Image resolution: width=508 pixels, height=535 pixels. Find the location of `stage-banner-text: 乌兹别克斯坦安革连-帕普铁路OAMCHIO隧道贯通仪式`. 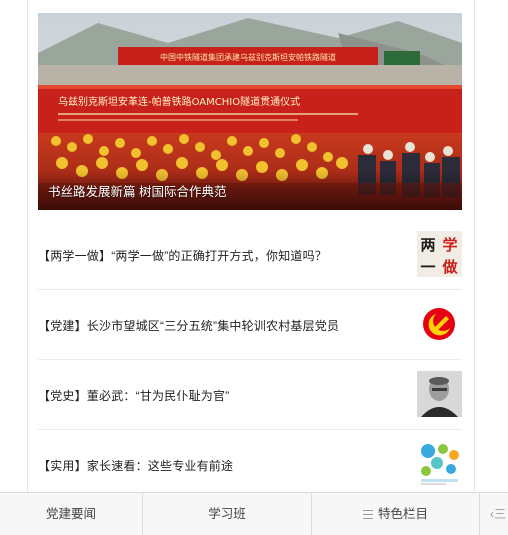

stage-banner-text: 乌兹别克斯坦安革连-帕普铁路OAMCHIO隧道贯通仪式 is located at coordinates (179, 101).